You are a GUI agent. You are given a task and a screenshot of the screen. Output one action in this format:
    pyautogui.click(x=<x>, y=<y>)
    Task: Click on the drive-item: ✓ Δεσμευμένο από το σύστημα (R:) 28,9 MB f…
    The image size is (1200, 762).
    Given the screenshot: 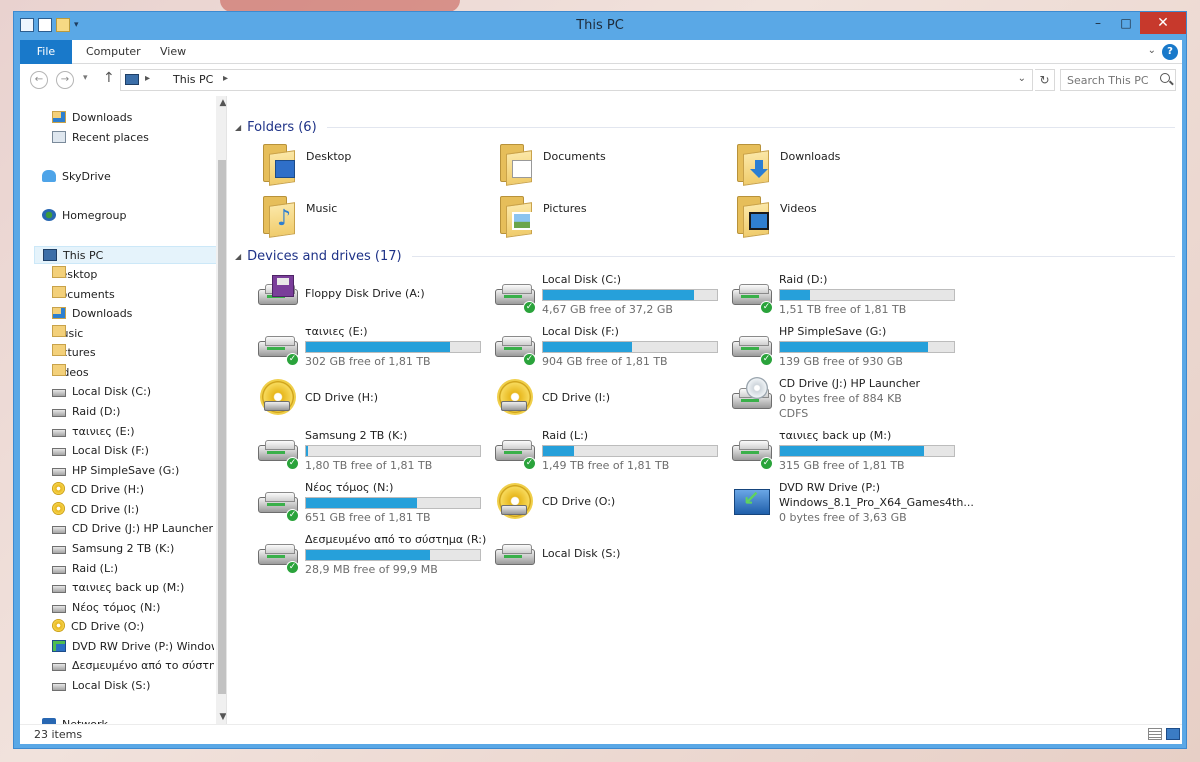 What is the action you would take?
    pyautogui.click(x=374, y=555)
    